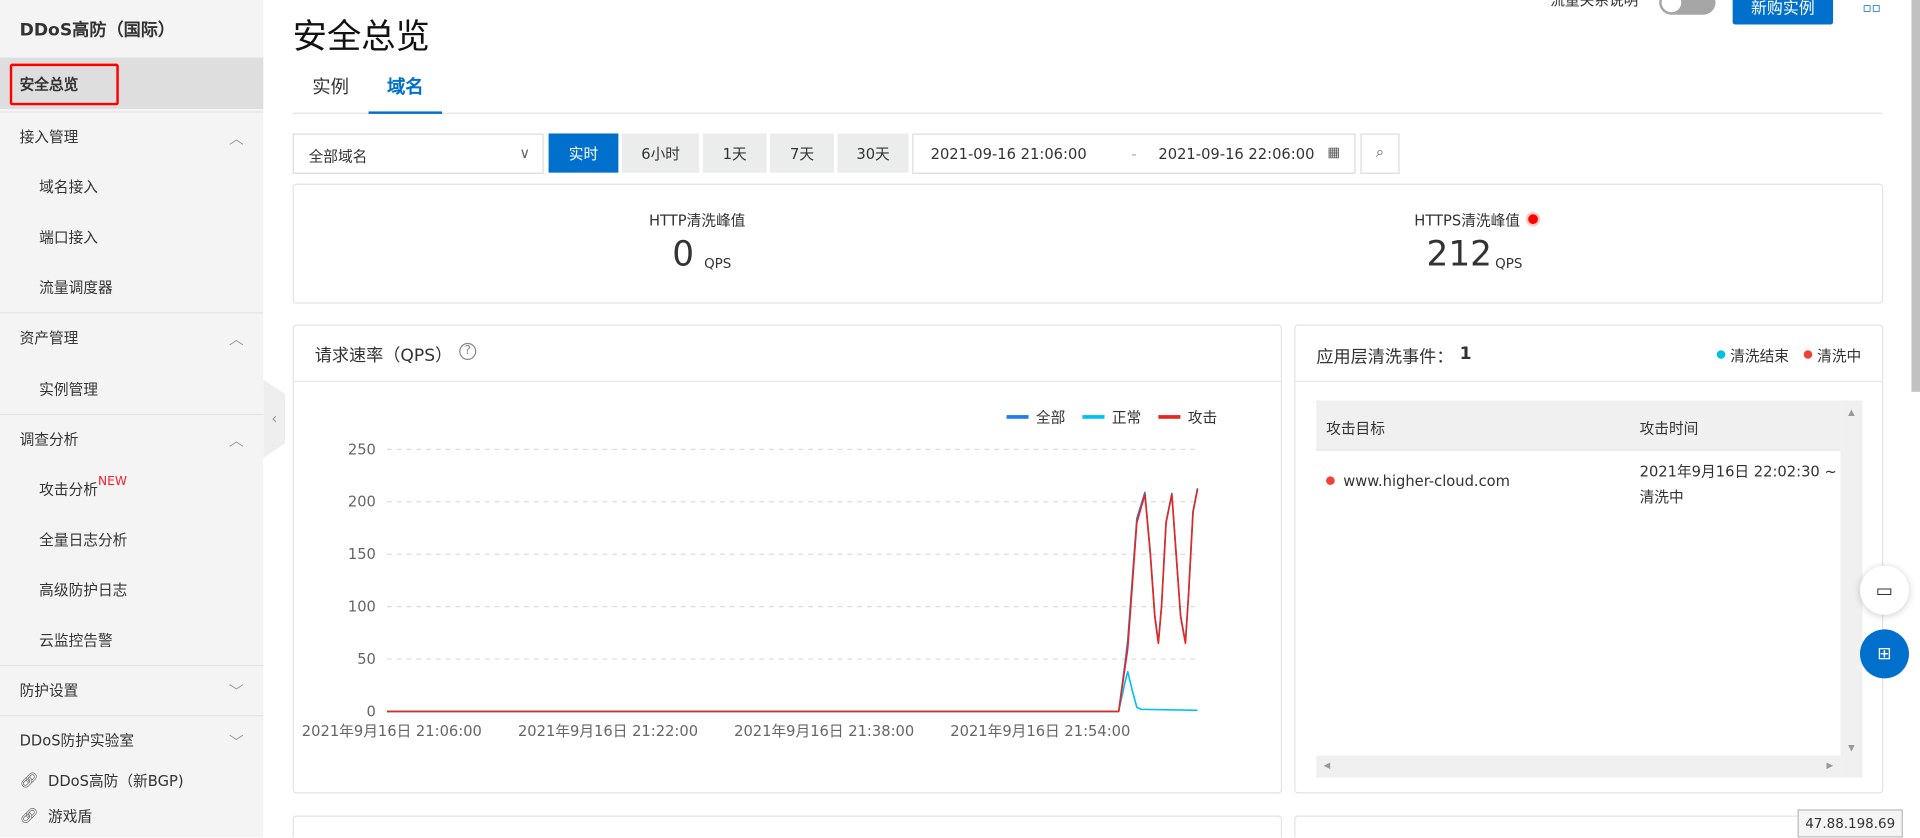 The width and height of the screenshot is (1920, 838). What do you see at coordinates (1426, 481) in the screenshot?
I see `target-link: www.higher-cloud.com` at bounding box center [1426, 481].